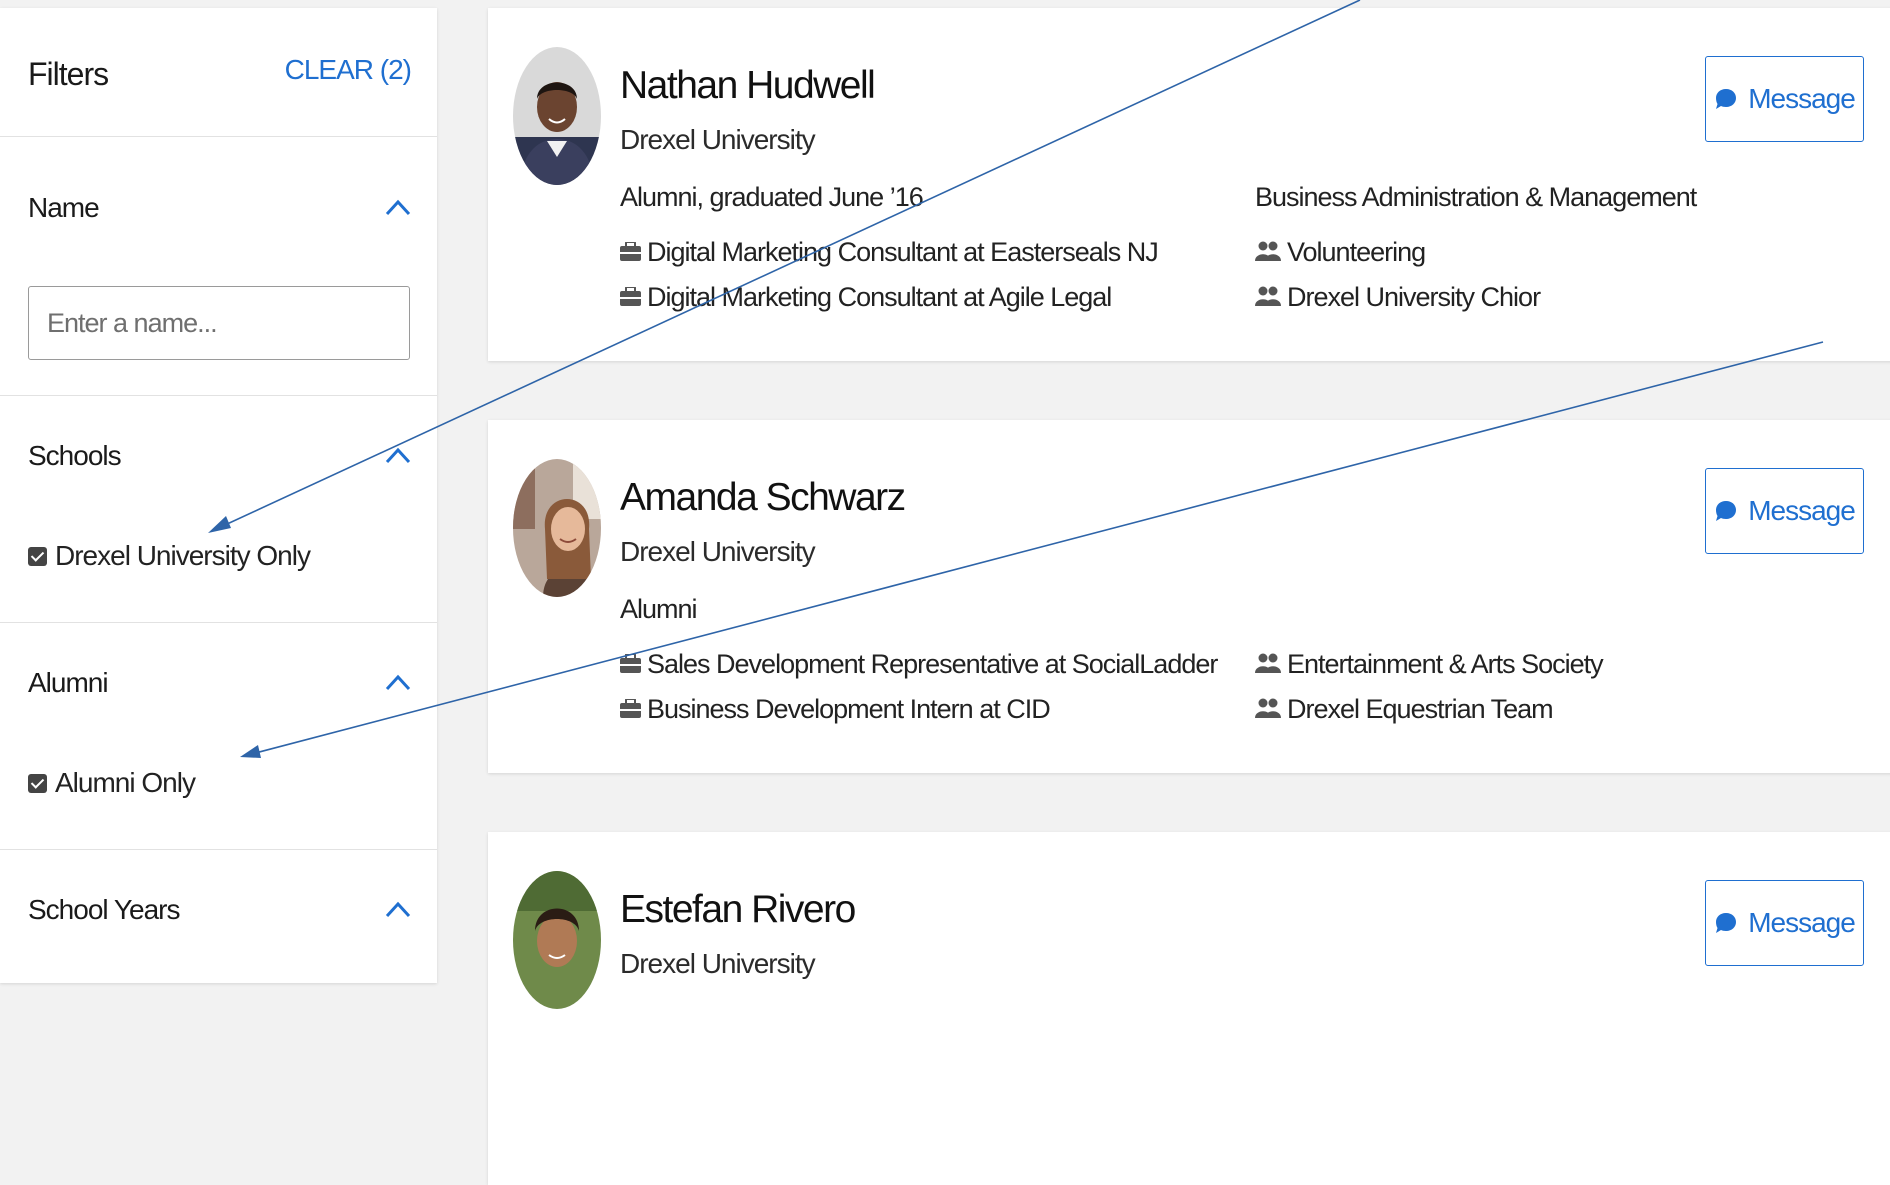 Image resolution: width=1890 pixels, height=1185 pixels. Describe the element at coordinates (219, 323) in the screenshot. I see `name-search-input` at that location.